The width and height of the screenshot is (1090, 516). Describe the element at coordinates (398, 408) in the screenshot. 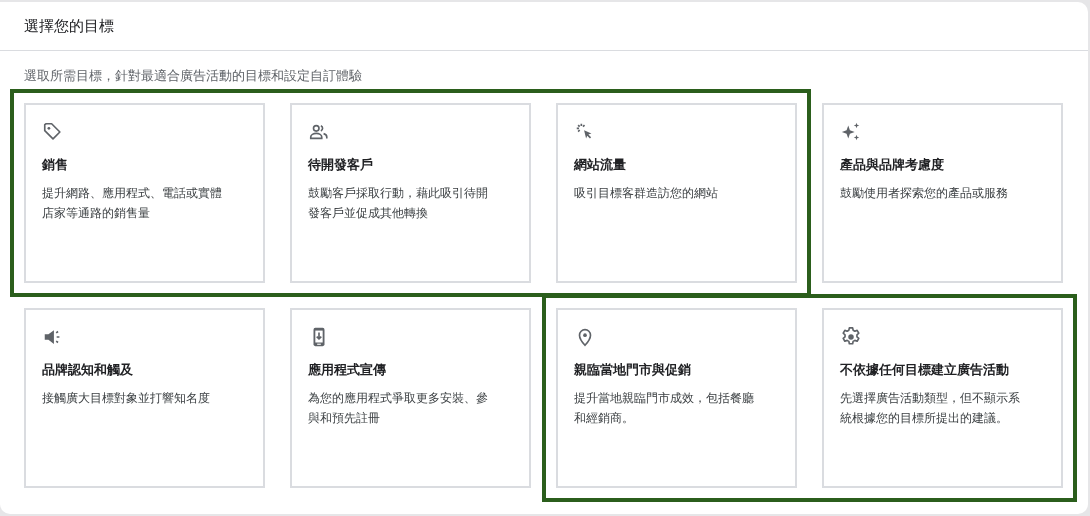

I see `card-description: 為您的應用程式爭取更多安裝、參與和預先註冊` at that location.